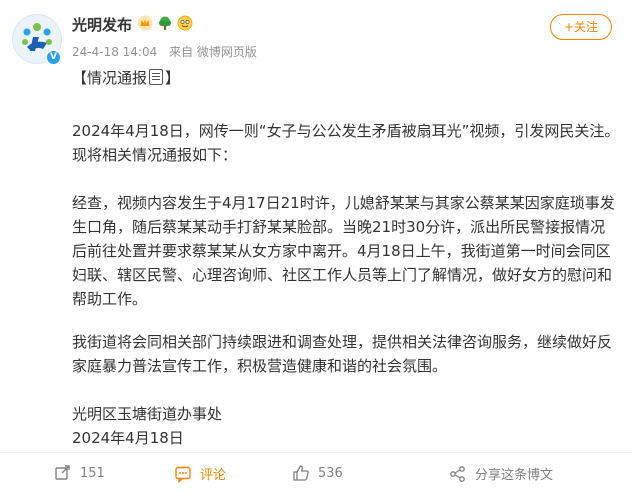 This screenshot has width=632, height=498. Describe the element at coordinates (457, 473) in the screenshot. I see `share-icon` at that location.